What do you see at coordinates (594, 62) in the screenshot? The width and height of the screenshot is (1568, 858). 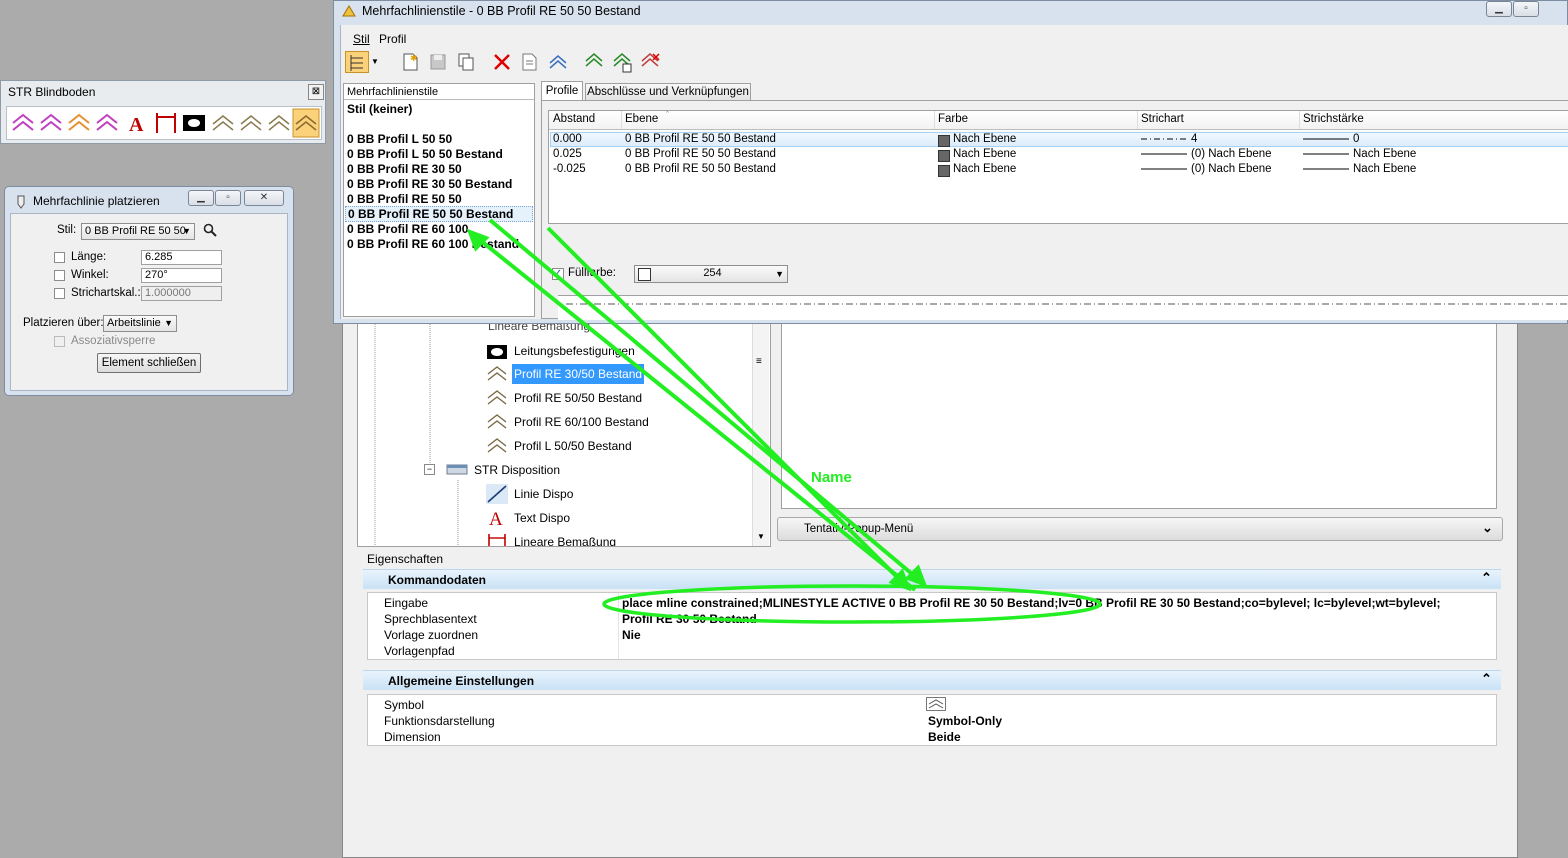 I see `add-profile-icon` at bounding box center [594, 62].